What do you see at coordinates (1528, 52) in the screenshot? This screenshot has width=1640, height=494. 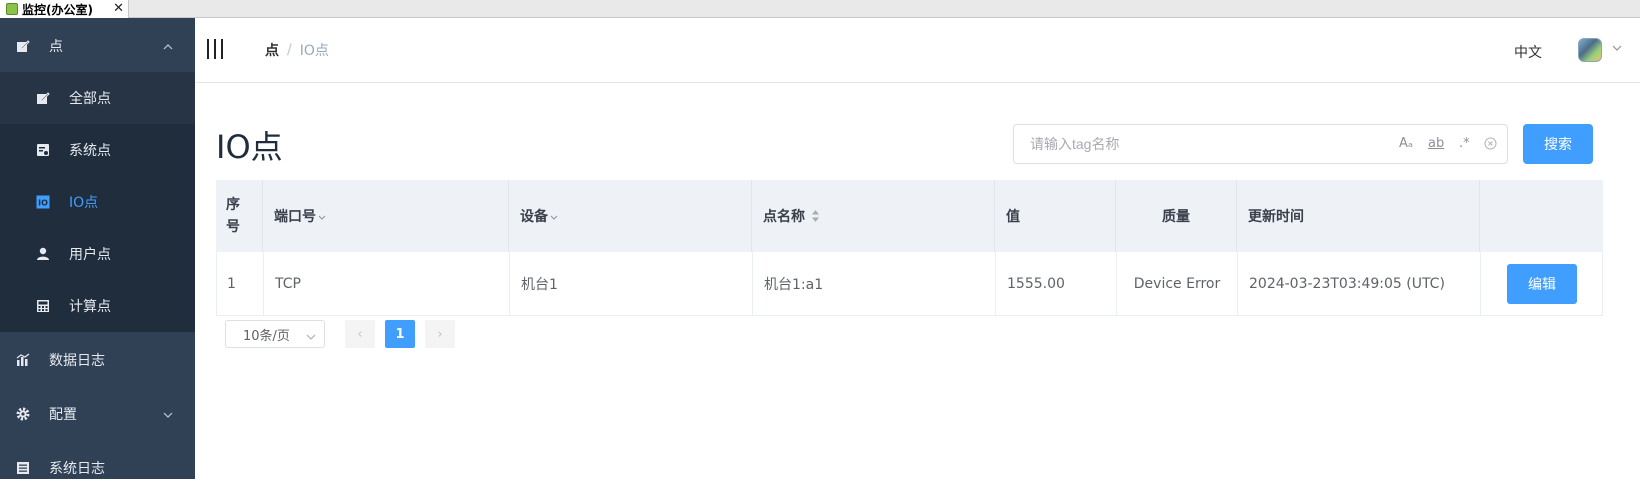 I see `language-switch: 中文` at bounding box center [1528, 52].